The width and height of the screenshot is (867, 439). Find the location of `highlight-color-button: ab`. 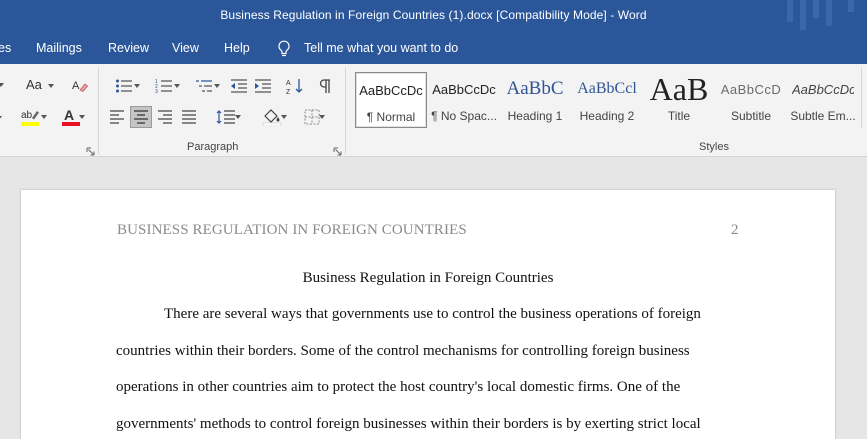

highlight-color-button: ab is located at coordinates (31, 117).